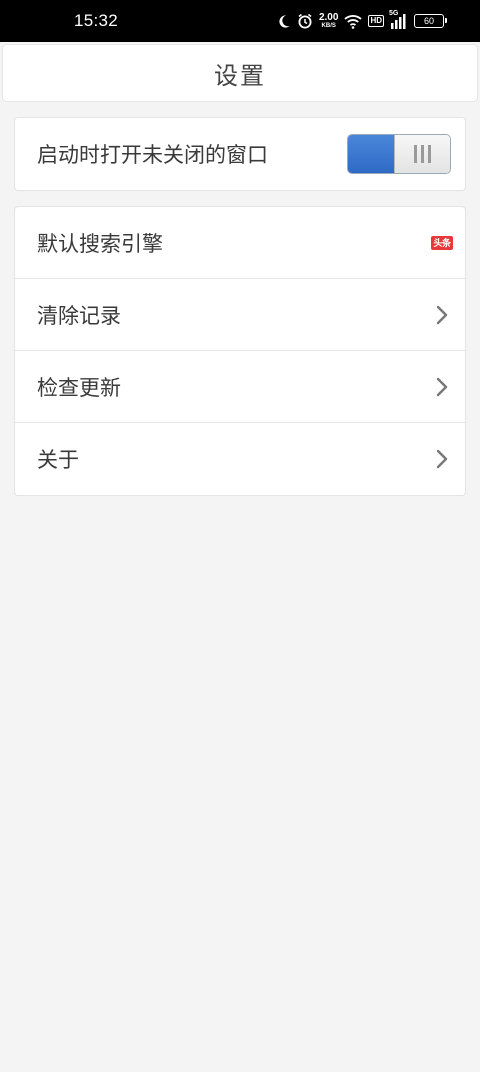 The image size is (480, 1072). What do you see at coordinates (422, 154) in the screenshot?
I see `toggle-knob` at bounding box center [422, 154].